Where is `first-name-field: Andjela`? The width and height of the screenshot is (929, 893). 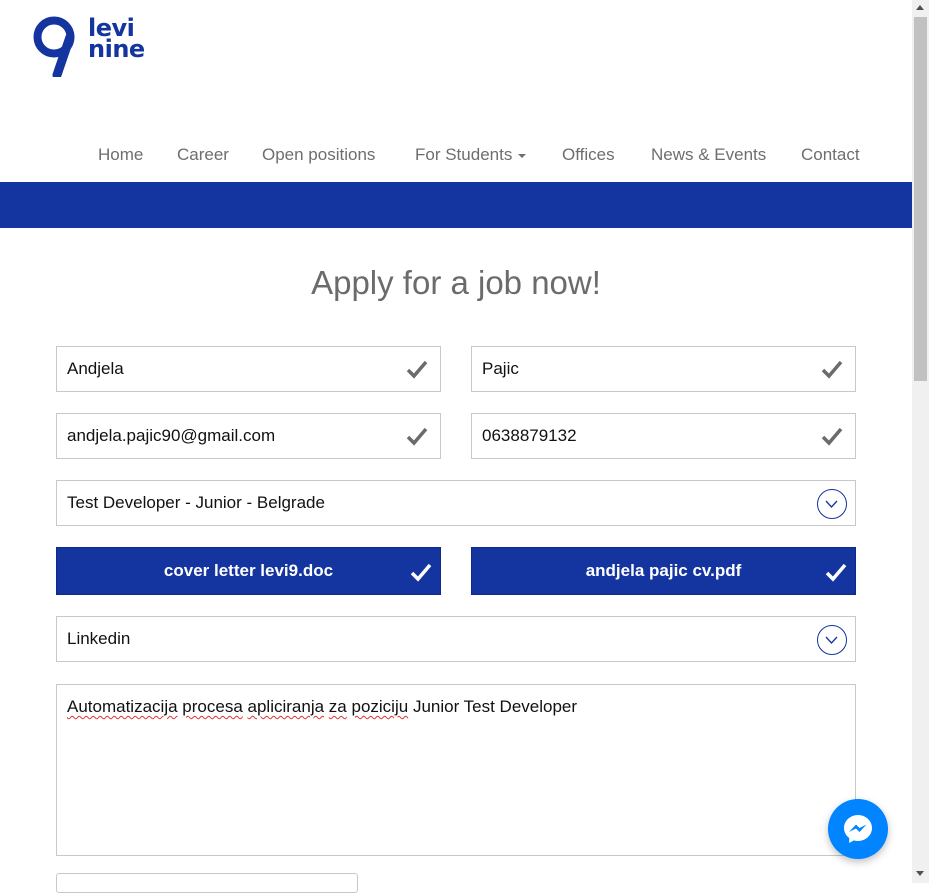 first-name-field: Andjela is located at coordinates (248, 369).